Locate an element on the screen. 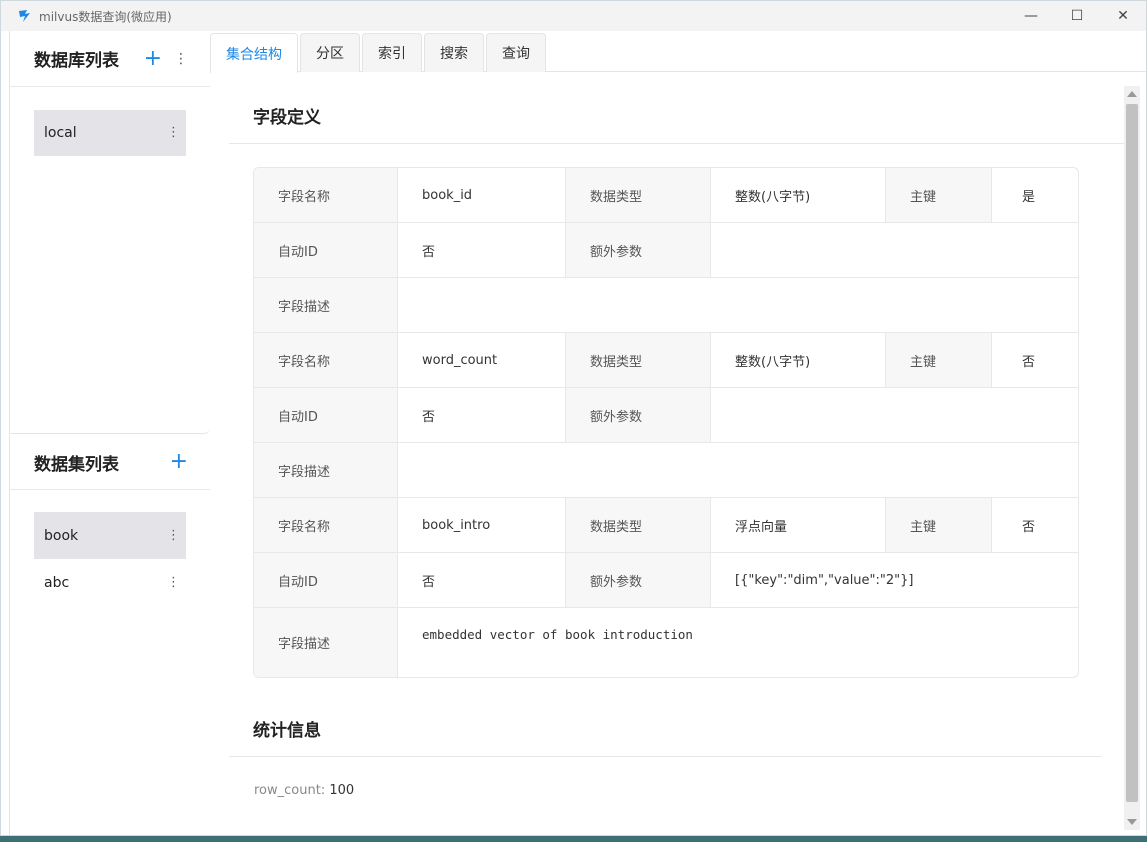  field-name-value: book_id is located at coordinates (482, 195).